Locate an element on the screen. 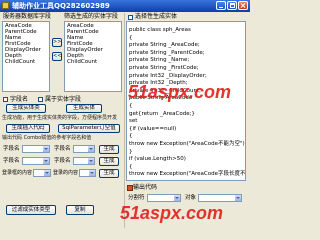  row3-label1: 登录框的内容 is located at coordinates (17, 172).